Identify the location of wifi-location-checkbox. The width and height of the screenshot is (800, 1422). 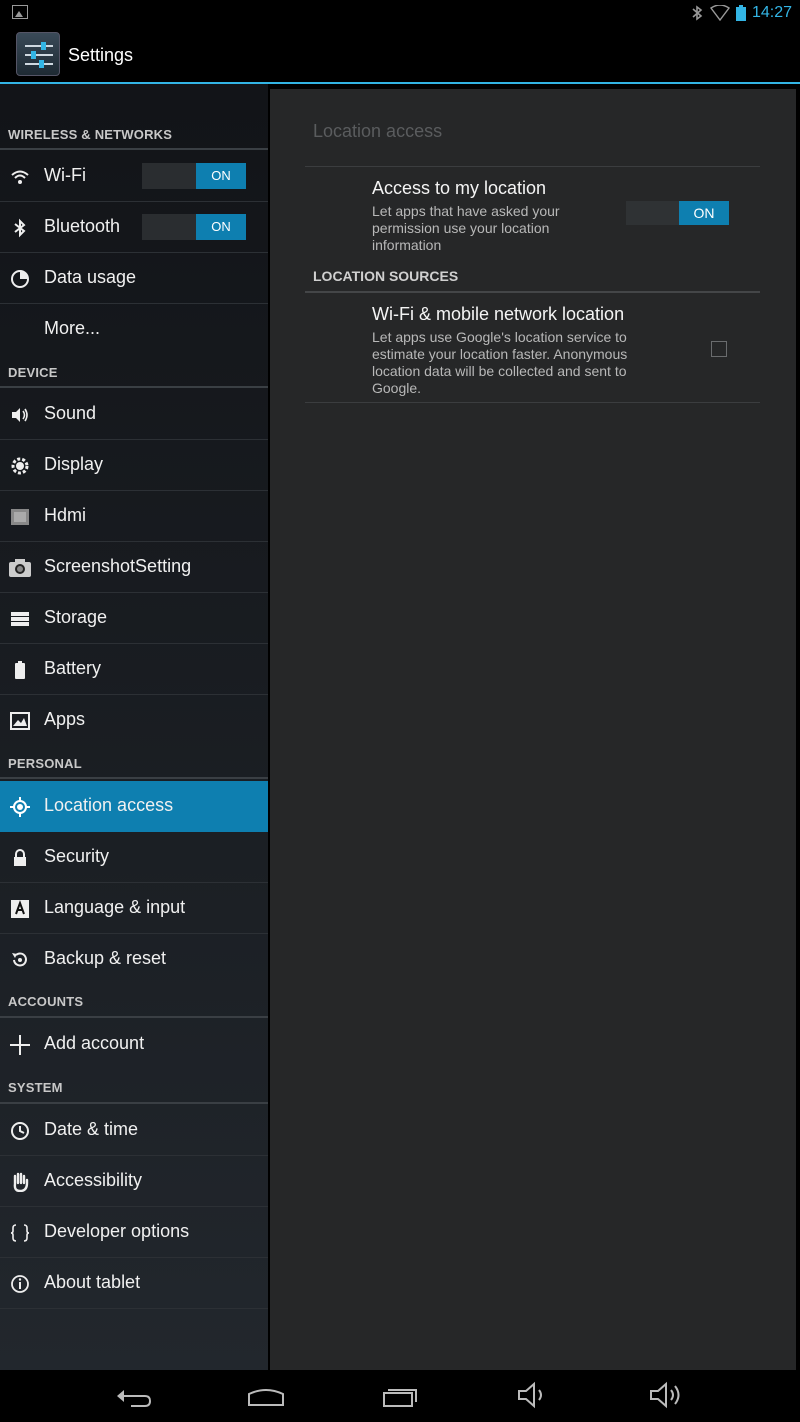
(719, 349).